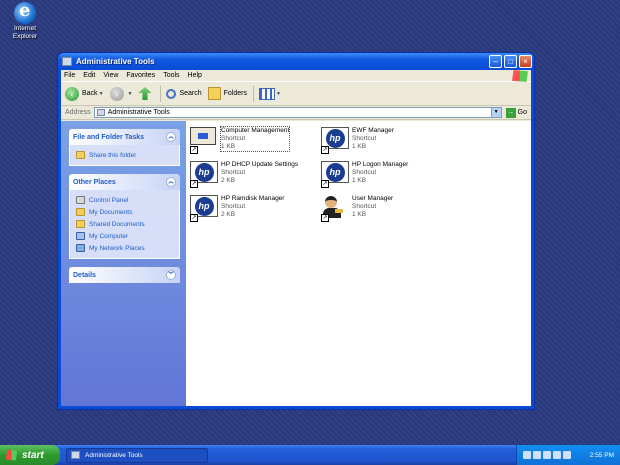  I want to click on system-tray: 2:55 PM, so click(568, 455).